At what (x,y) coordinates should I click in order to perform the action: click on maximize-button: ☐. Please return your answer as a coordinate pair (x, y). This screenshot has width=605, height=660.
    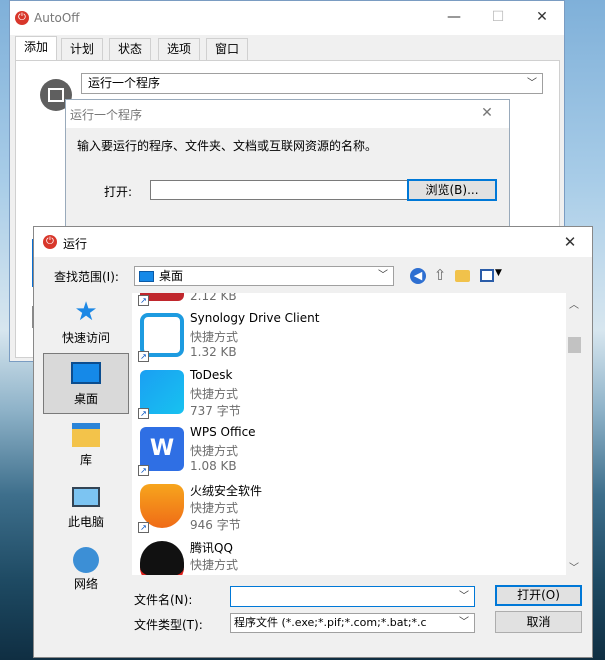
    Looking at the image, I should click on (498, 17).